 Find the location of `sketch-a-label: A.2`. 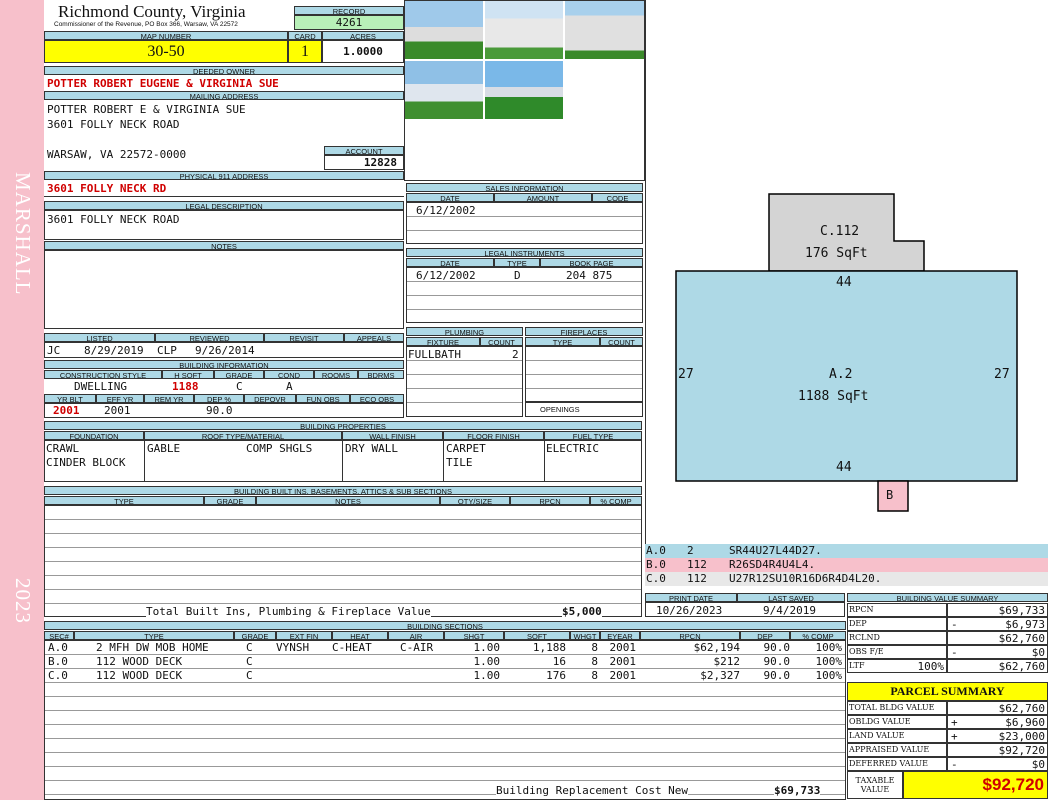

sketch-a-label: A.2 is located at coordinates (841, 374).